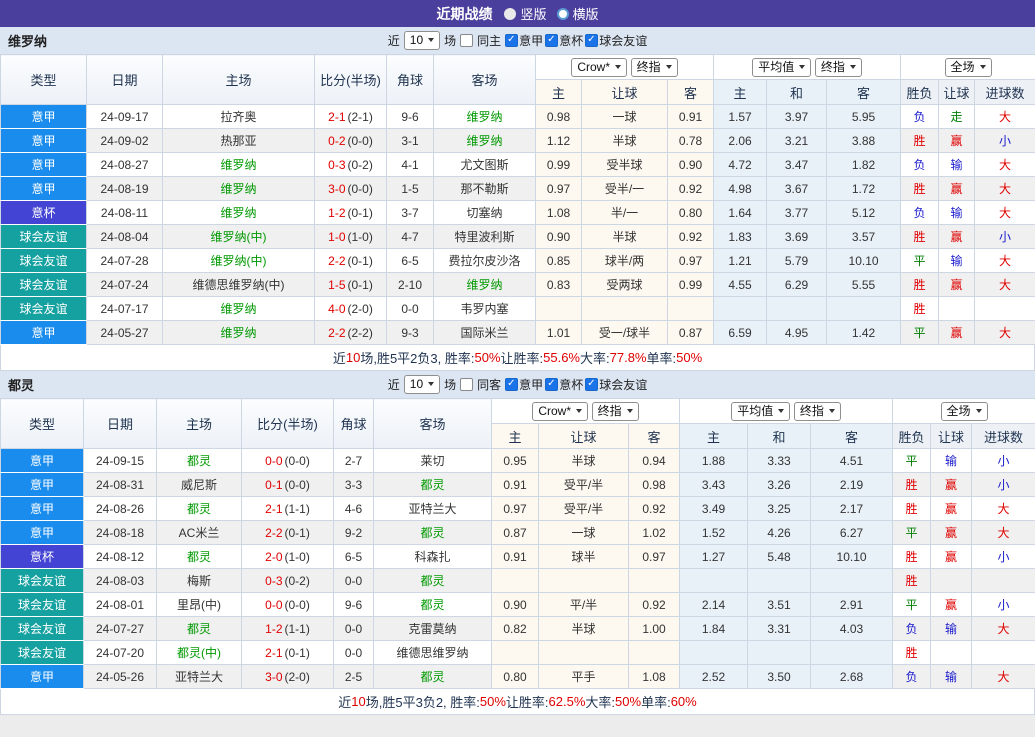 Image resolution: width=1035 pixels, height=737 pixels. What do you see at coordinates (199, 484) in the screenshot?
I see `home-team: 威尼斯` at bounding box center [199, 484].